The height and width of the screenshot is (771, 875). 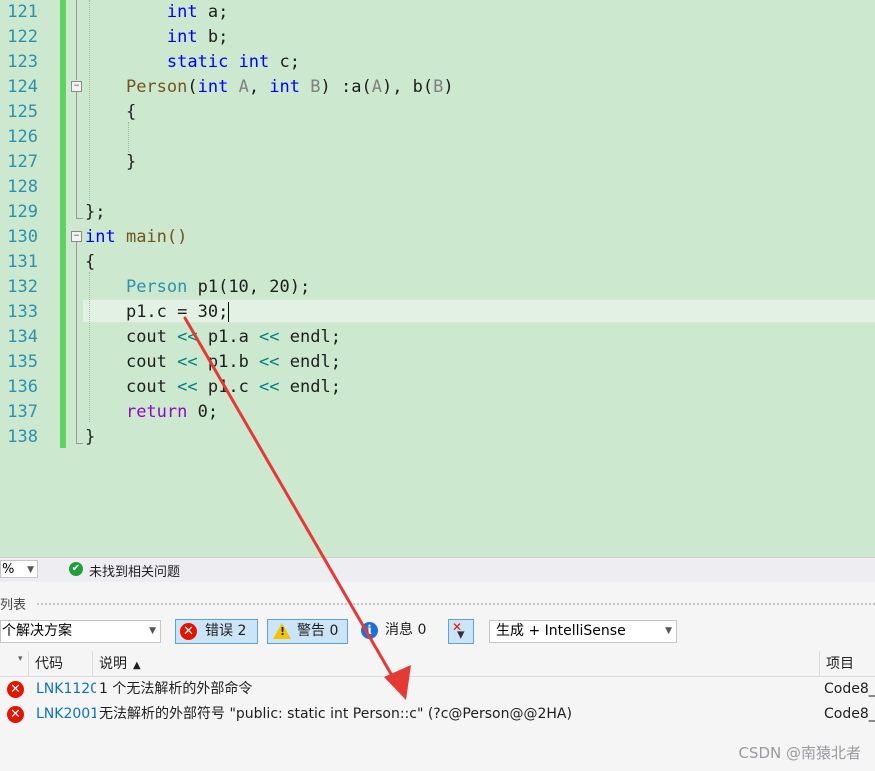 I want to click on line-number: 125, so click(x=22, y=112).